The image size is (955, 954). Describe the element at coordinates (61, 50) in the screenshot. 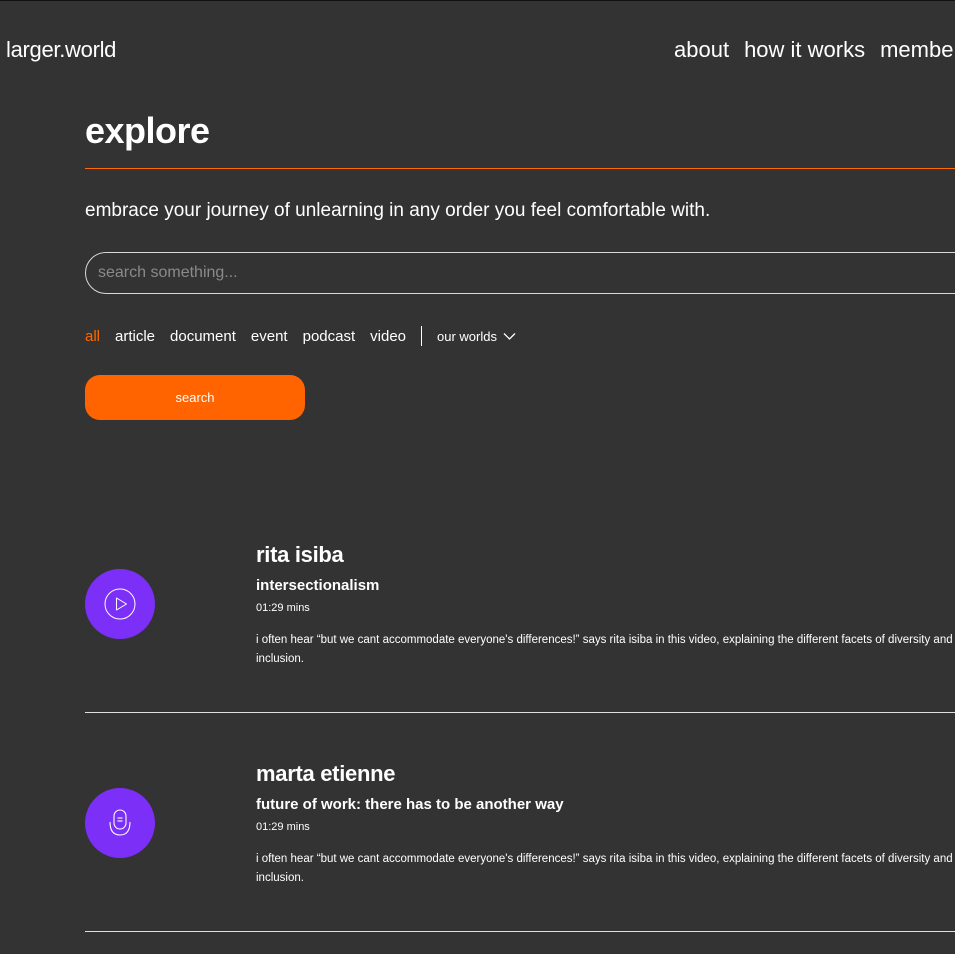

I see `site-logo: larger.world` at that location.